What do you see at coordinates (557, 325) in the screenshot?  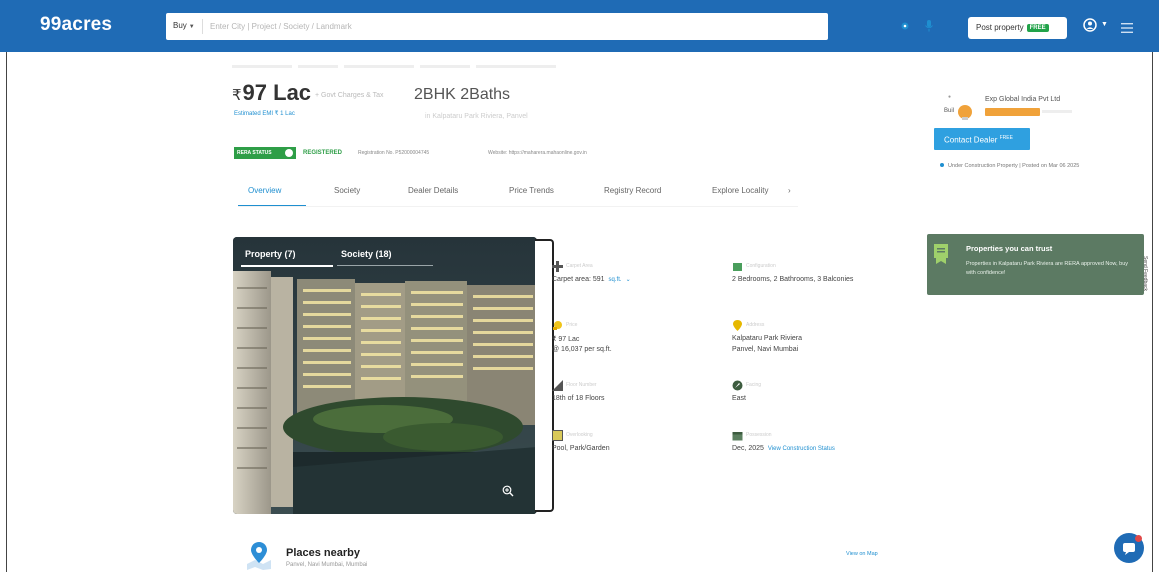 I see `price-tag-icon` at bounding box center [557, 325].